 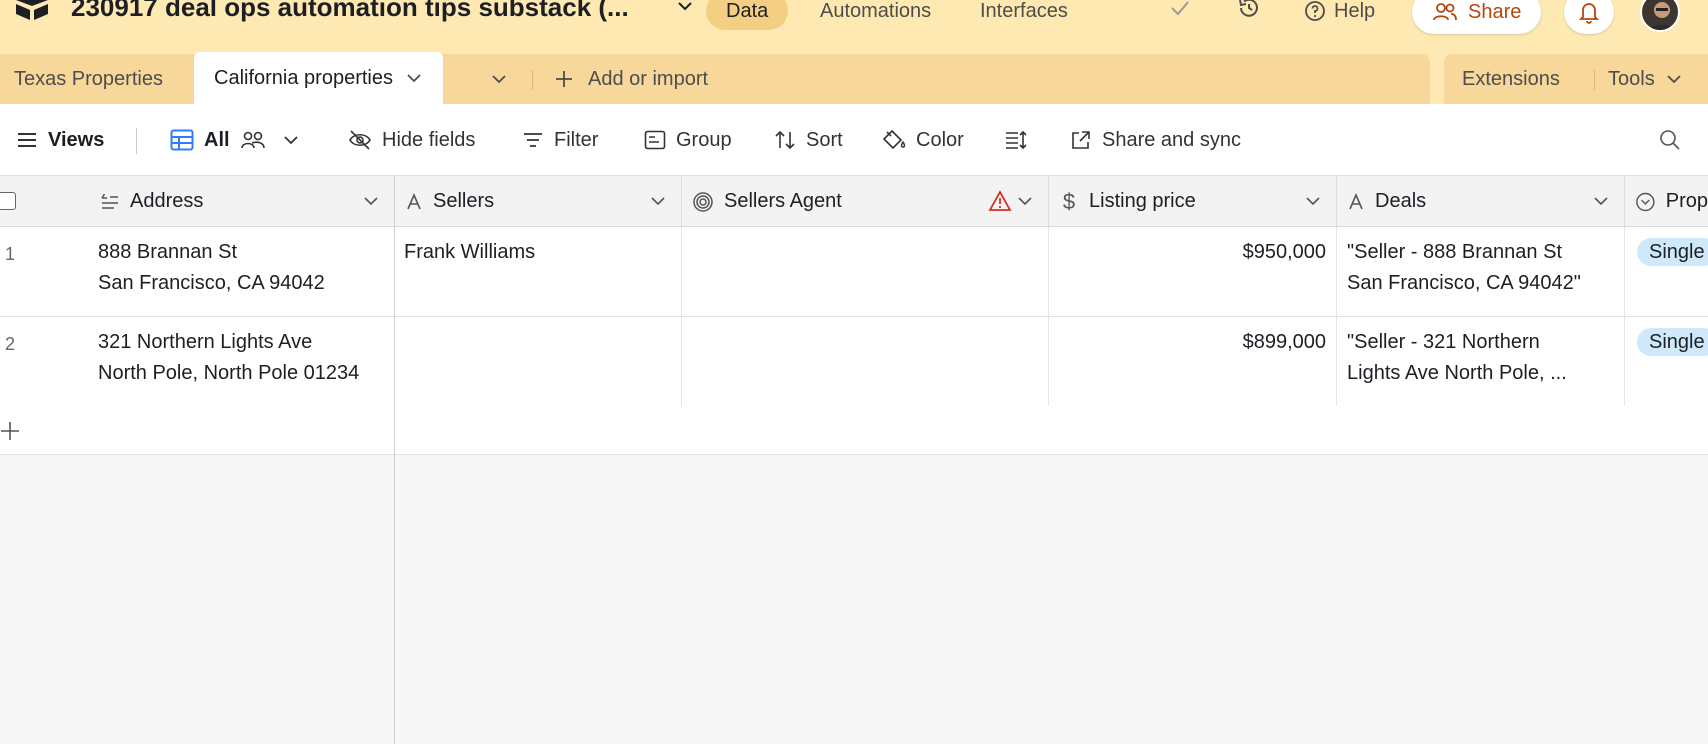 I want to click on extensions-label: Extensions, so click(x=1511, y=78).